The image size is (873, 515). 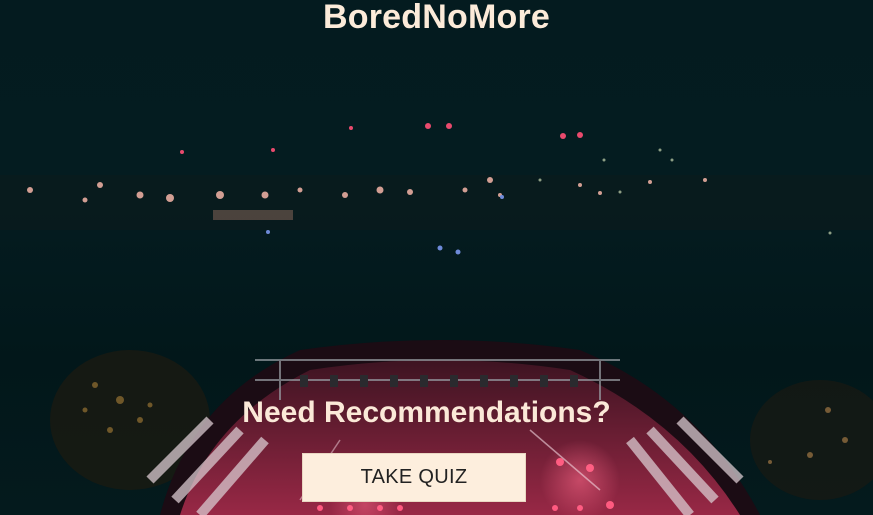 What do you see at coordinates (414, 477) in the screenshot?
I see `take-quiz-button: TAKE QUIZ` at bounding box center [414, 477].